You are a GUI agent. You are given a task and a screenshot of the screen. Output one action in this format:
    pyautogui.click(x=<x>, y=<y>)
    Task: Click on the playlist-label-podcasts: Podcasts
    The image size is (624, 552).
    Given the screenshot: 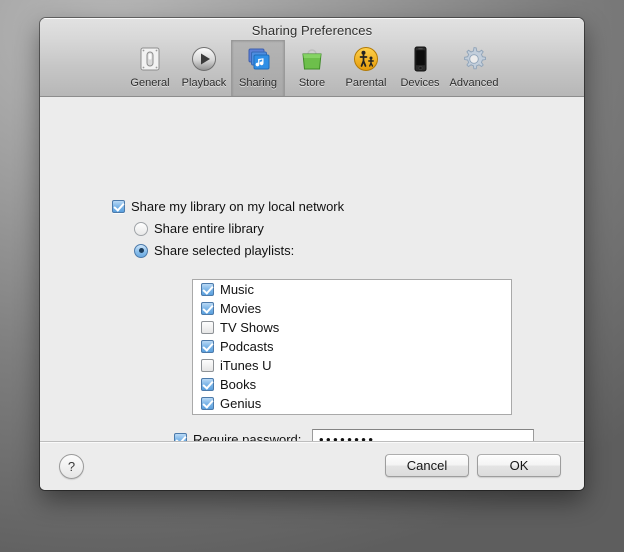 What is the action you would take?
    pyautogui.click(x=247, y=346)
    